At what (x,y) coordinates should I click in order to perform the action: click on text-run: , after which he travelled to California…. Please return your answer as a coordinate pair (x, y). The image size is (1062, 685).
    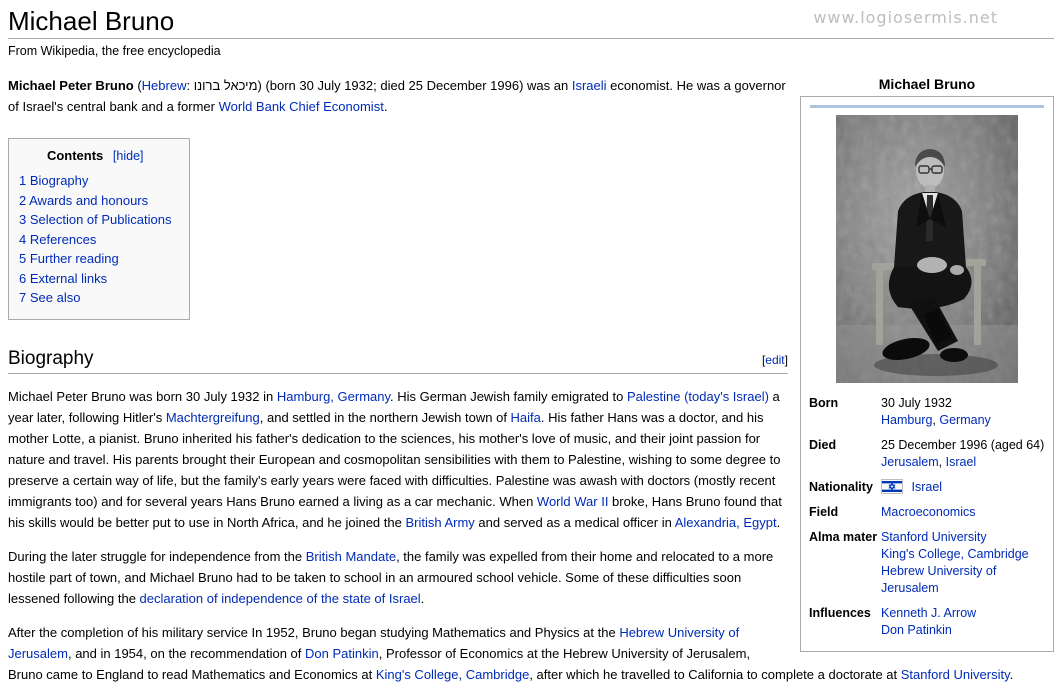
    Looking at the image, I should click on (715, 674).